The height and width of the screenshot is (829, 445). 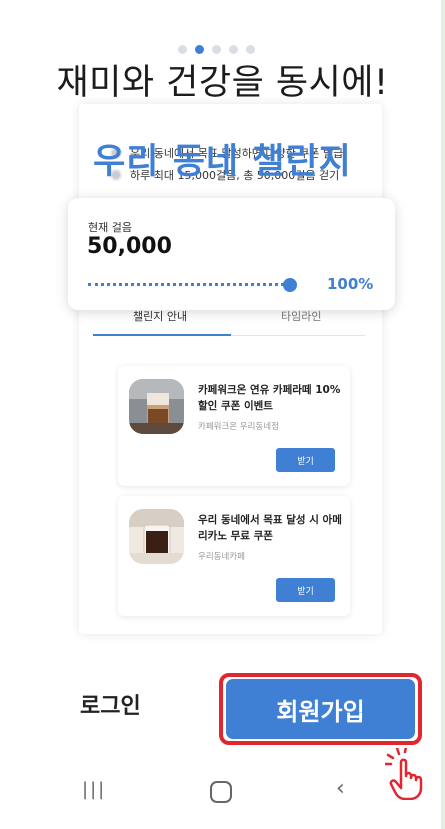 I want to click on page-dot-active, so click(x=199, y=49).